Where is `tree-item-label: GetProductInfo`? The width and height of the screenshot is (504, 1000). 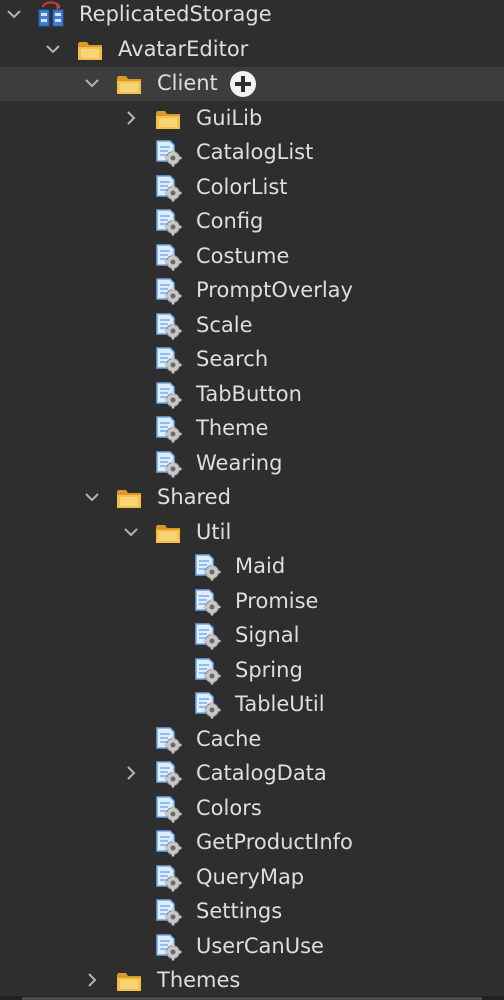 tree-item-label: GetProductInfo is located at coordinates (274, 842).